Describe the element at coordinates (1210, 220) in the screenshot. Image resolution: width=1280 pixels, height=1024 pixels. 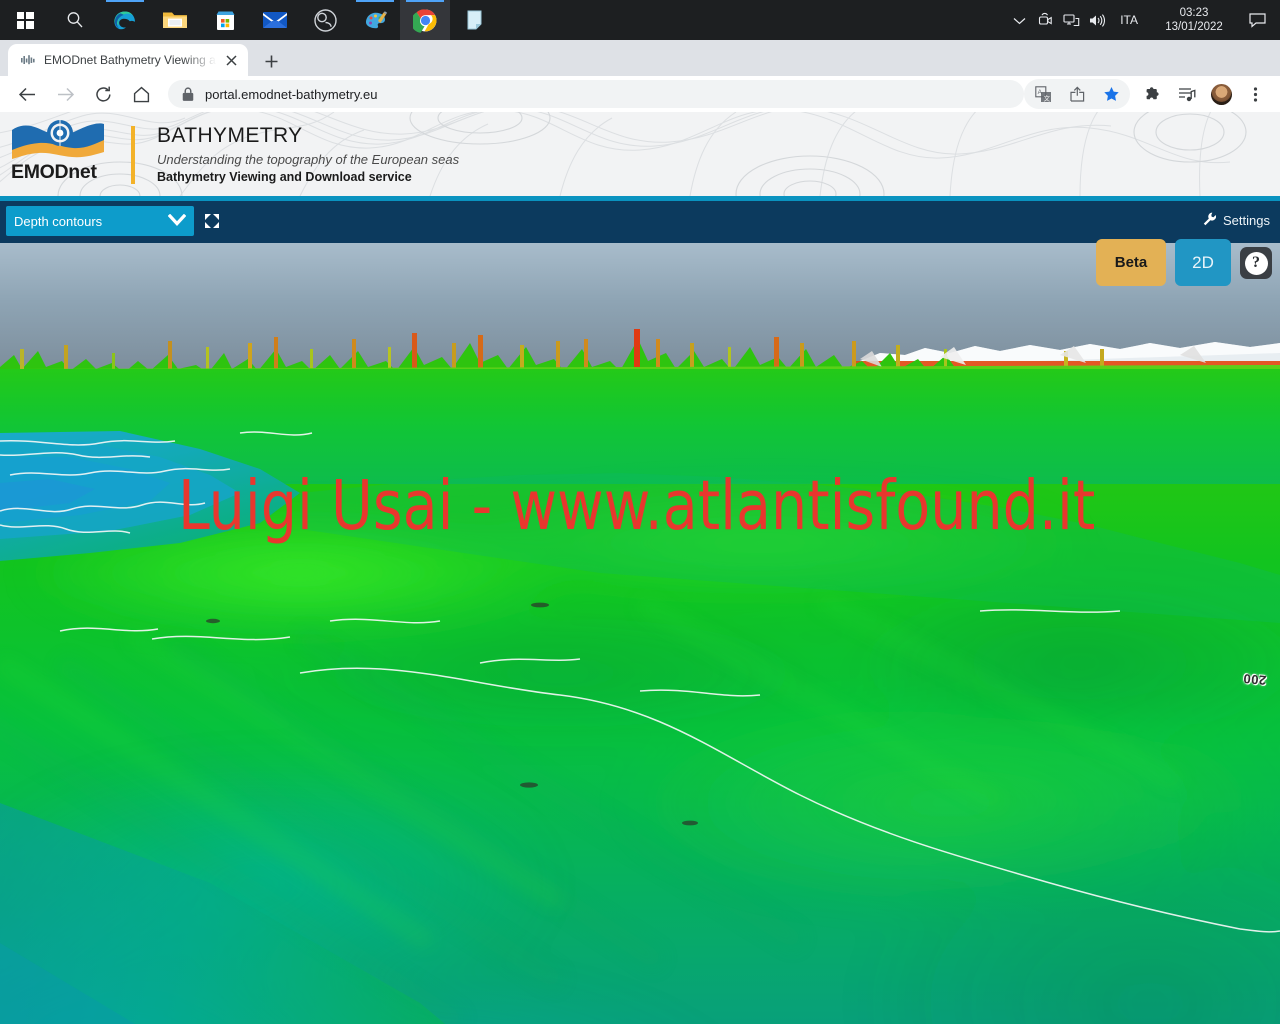
I see `wrench-icon` at that location.